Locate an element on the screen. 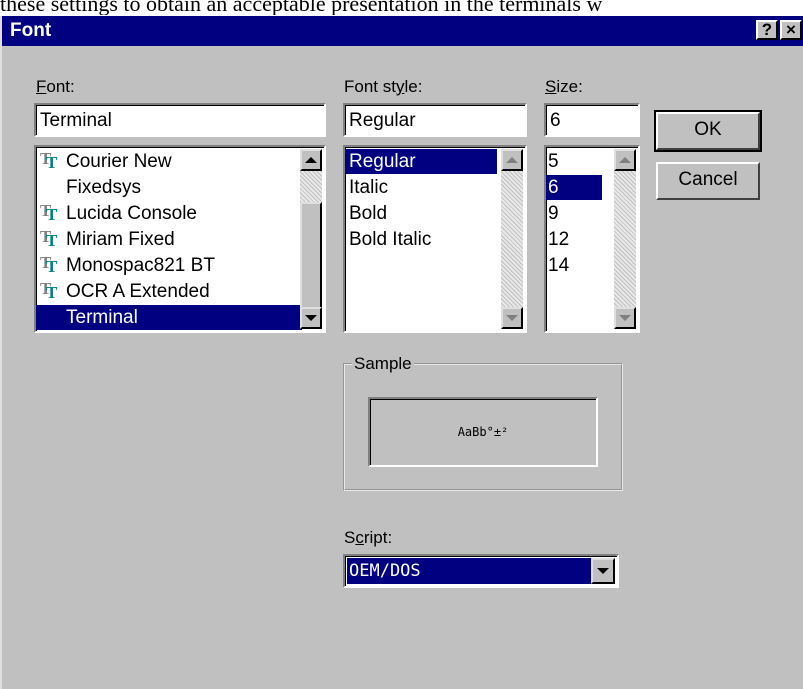 This screenshot has height=689, width=803. script-dropdown-button is located at coordinates (603, 571).